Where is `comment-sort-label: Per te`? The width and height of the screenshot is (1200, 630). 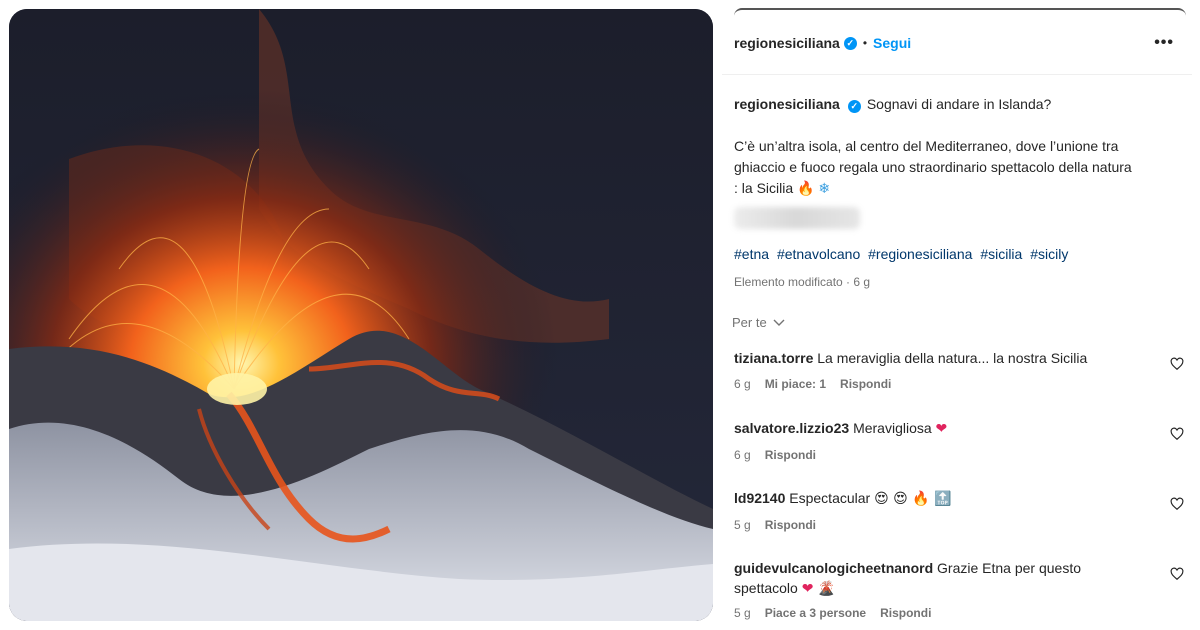
comment-sort-label: Per te is located at coordinates (749, 322).